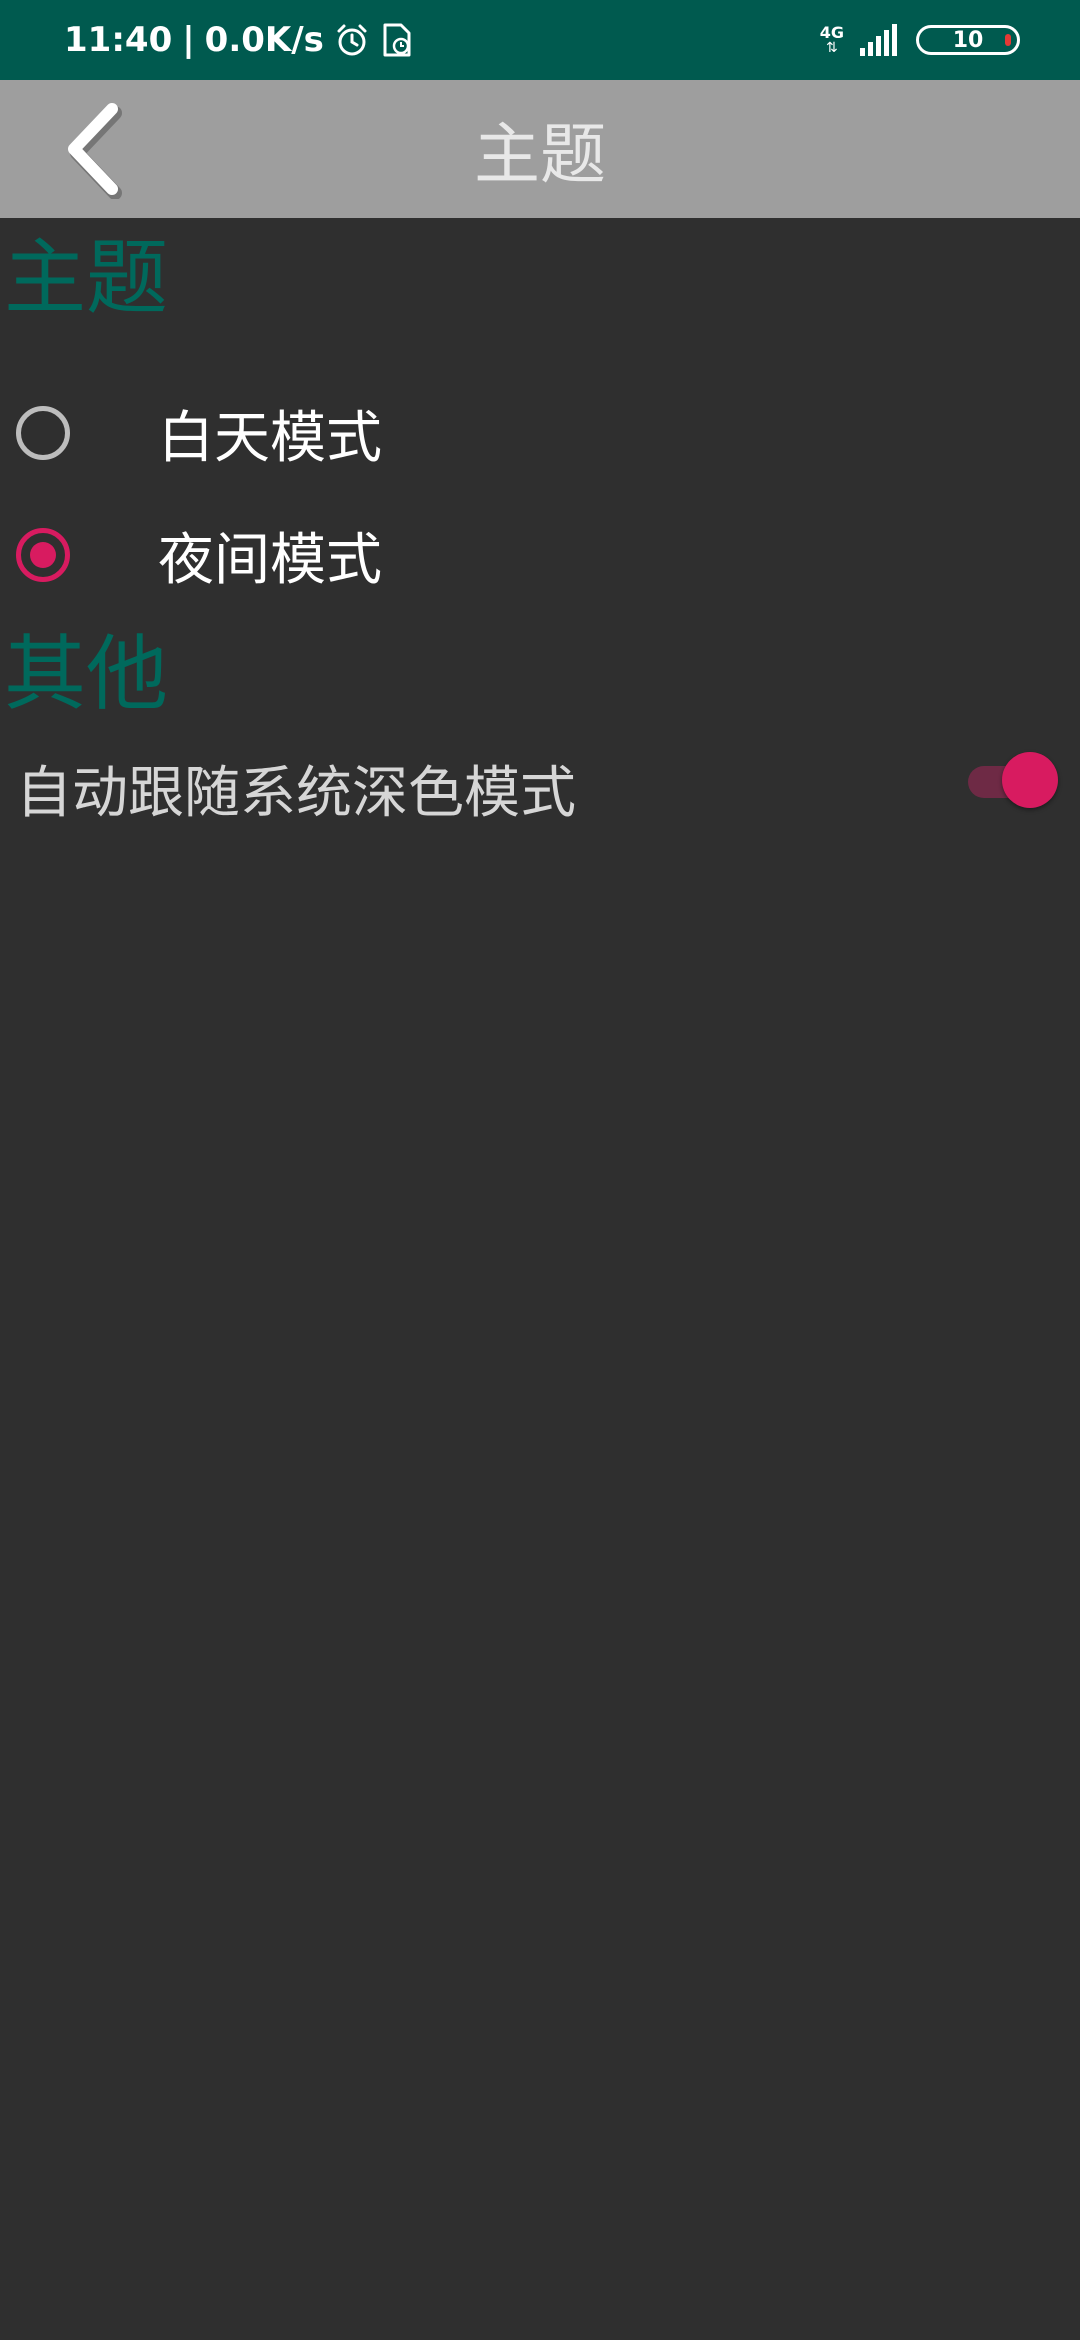 Image resolution: width=1080 pixels, height=2340 pixels. I want to click on setting-follow-system-dark-mode: 自动跟随系统深色模式, so click(540, 782).